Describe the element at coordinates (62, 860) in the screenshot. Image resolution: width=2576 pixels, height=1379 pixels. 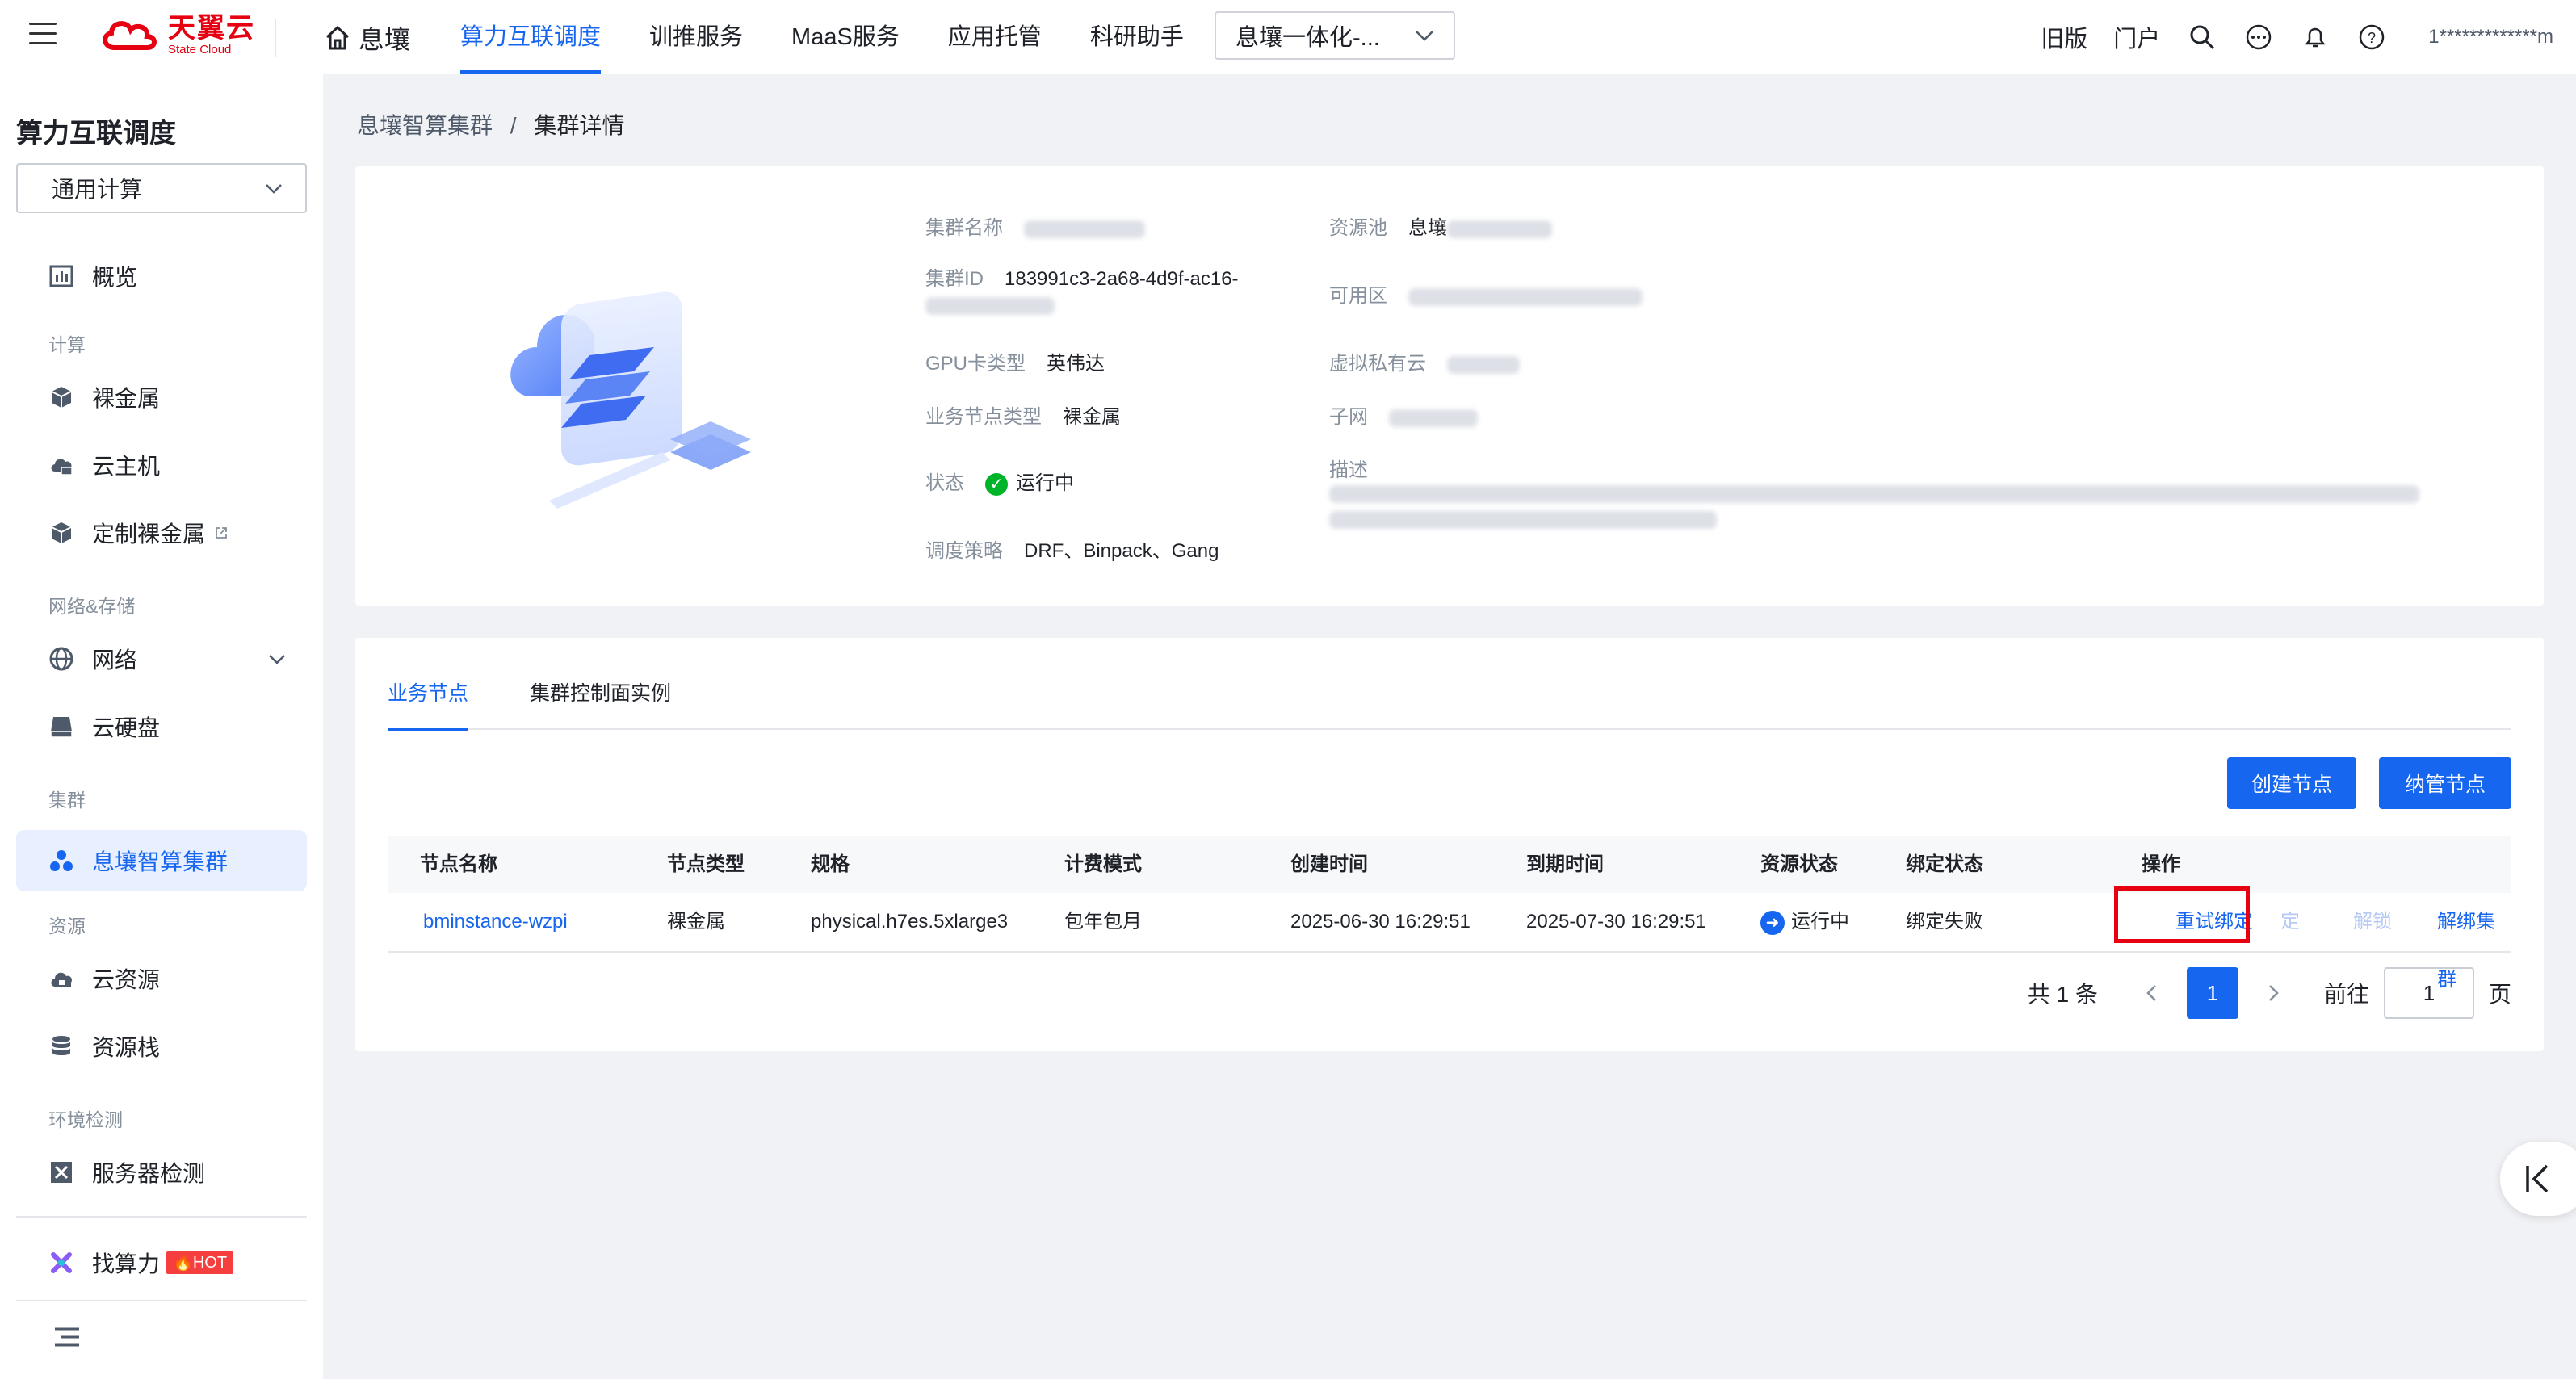
I see `cluster-icon` at that location.